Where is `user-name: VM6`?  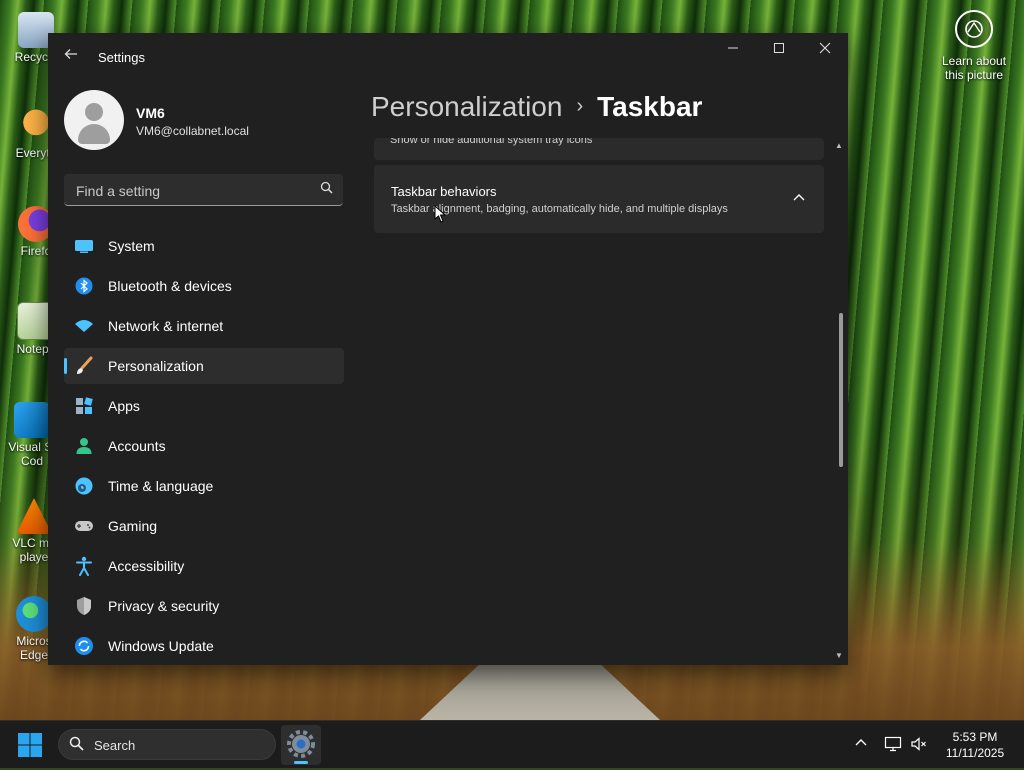
user-name: VM6 is located at coordinates (150, 113).